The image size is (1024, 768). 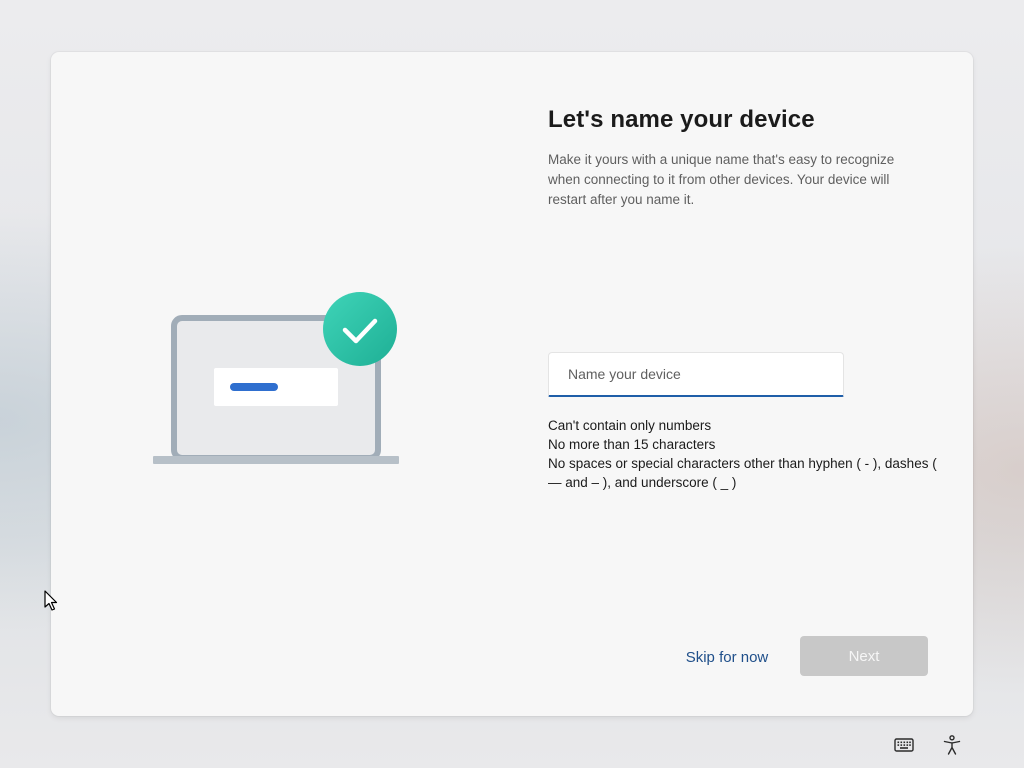 What do you see at coordinates (632, 444) in the screenshot?
I see `rule-item: No more than 15 characters` at bounding box center [632, 444].